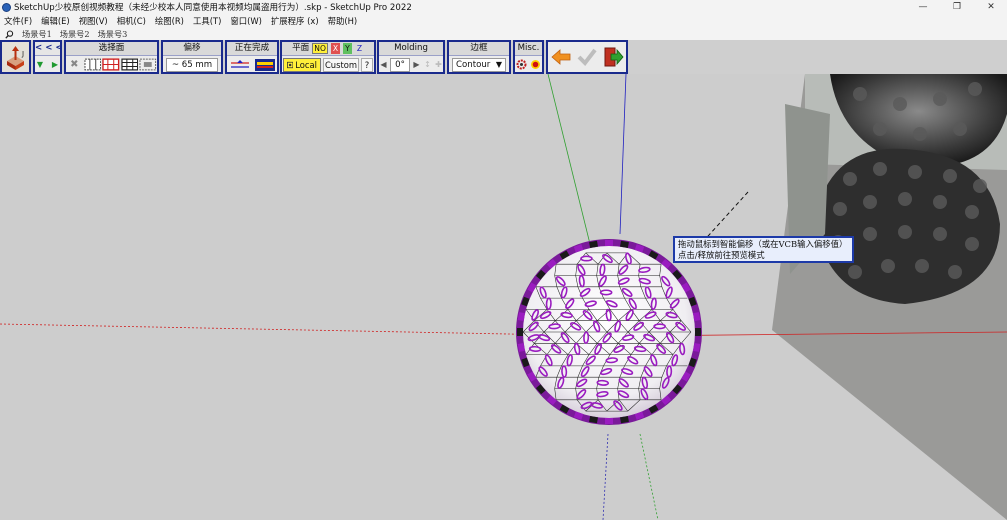 This screenshot has height=520, width=1007. Describe the element at coordinates (40, 65) in the screenshot. I see `triangle-down-icon: ▼` at that location.